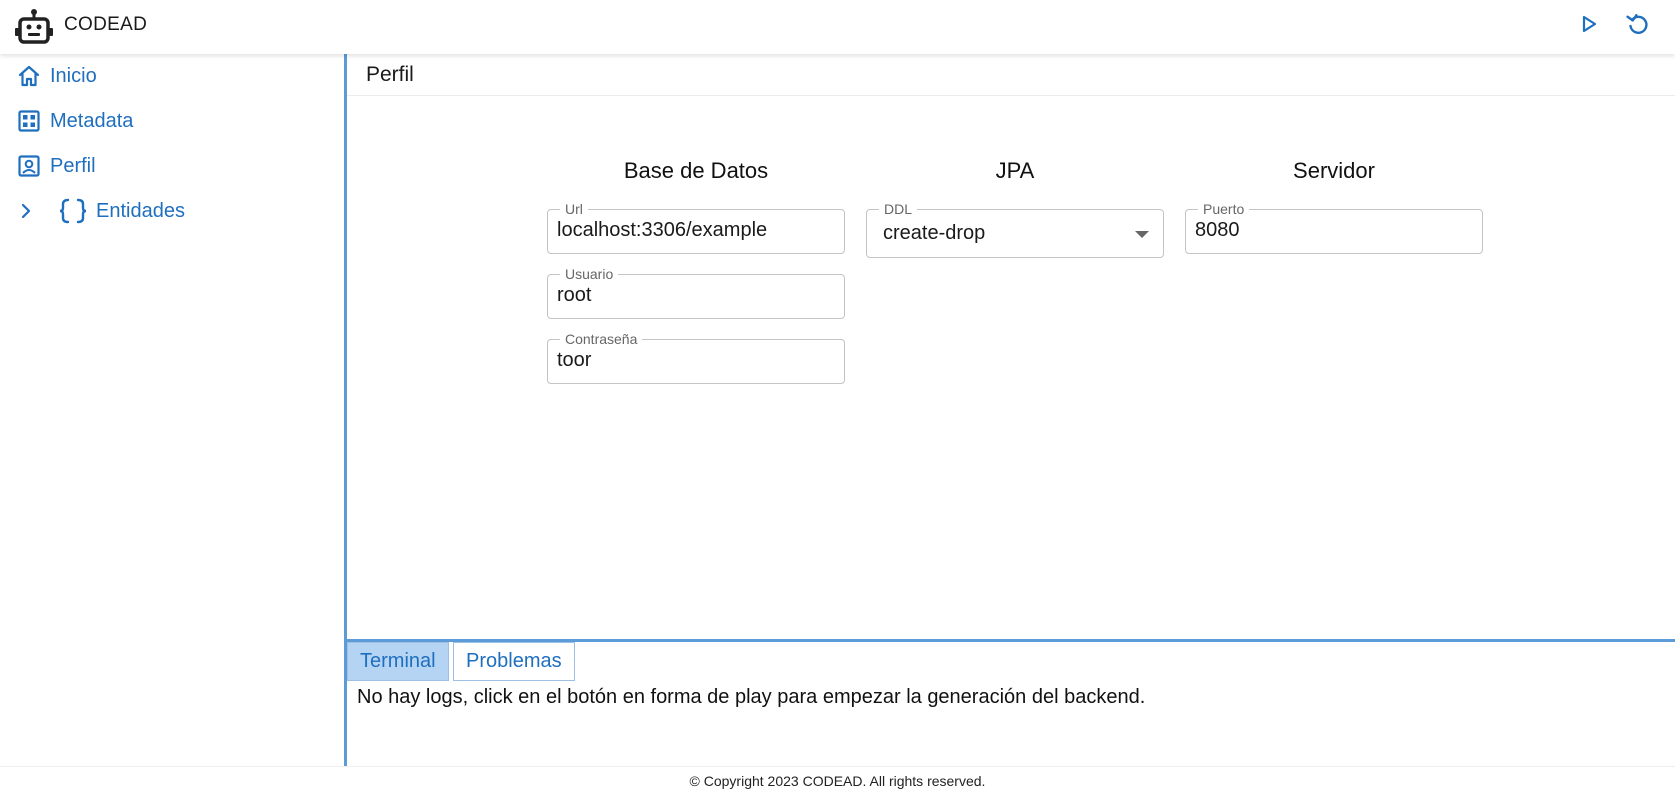 The image size is (1675, 796). Describe the element at coordinates (1334, 170) in the screenshot. I see `server-heading: Servidor` at that location.